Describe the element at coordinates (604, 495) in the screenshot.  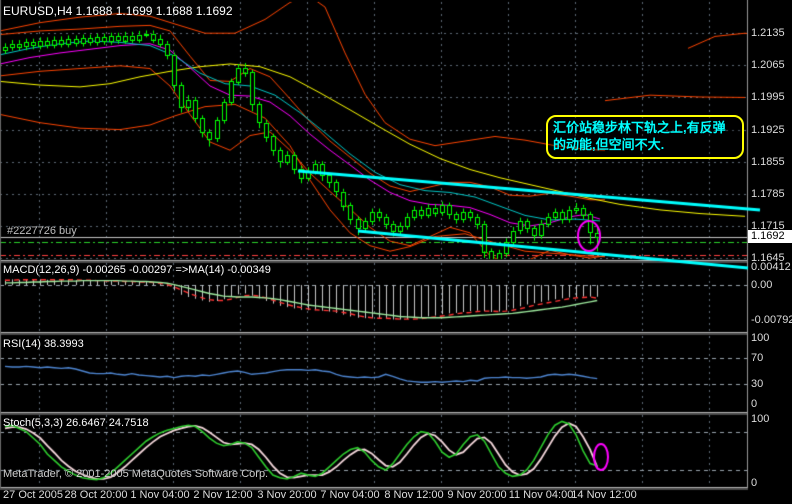
I see `time-axis-tick: 14 Nov 12:00` at that location.